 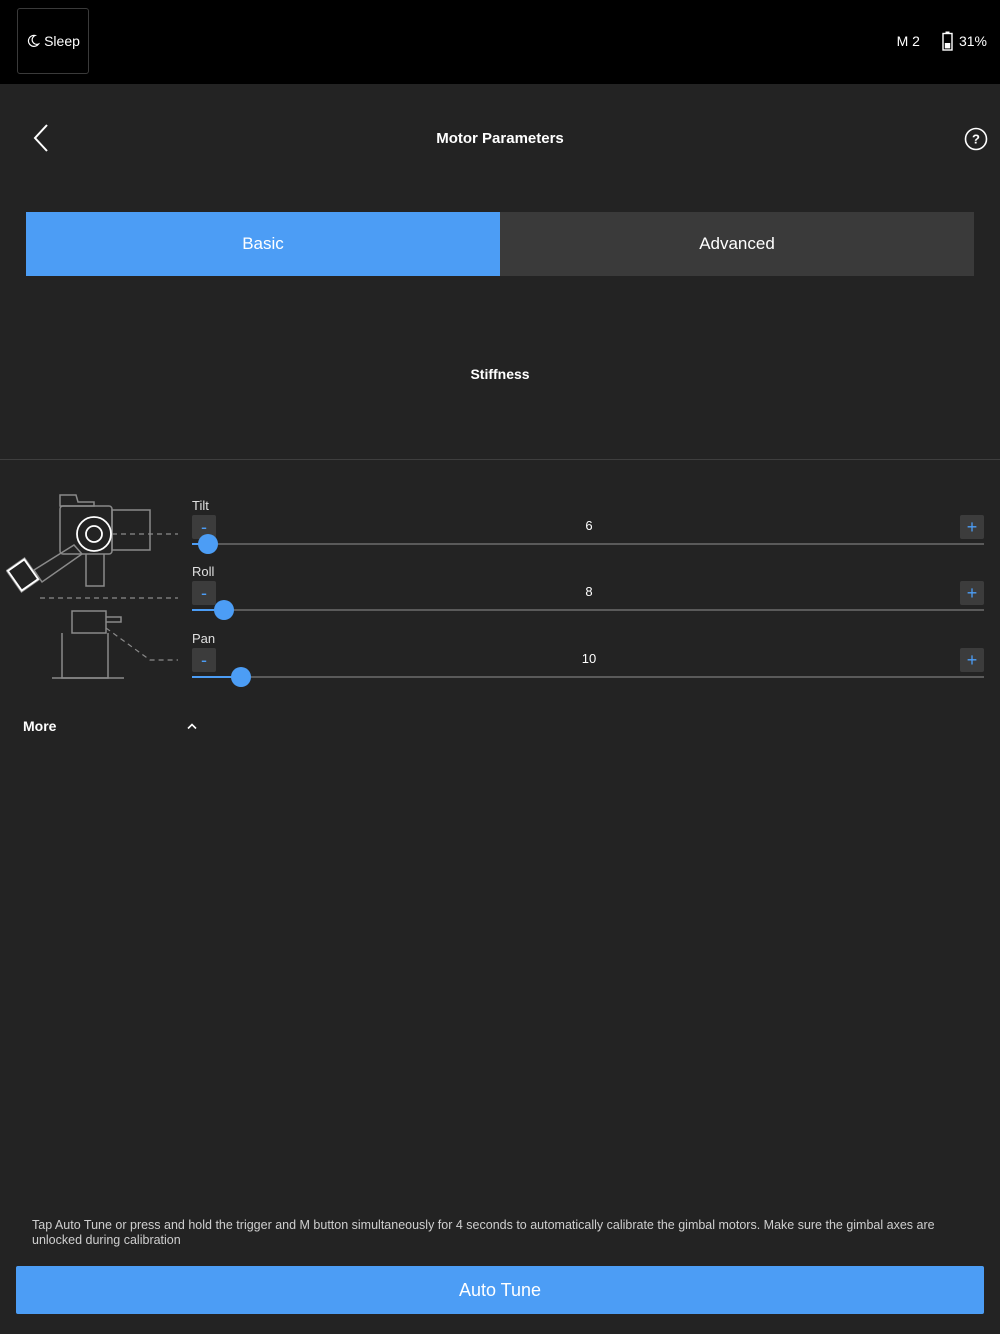 What do you see at coordinates (588, 677) in the screenshot?
I see `pan-slider-track` at bounding box center [588, 677].